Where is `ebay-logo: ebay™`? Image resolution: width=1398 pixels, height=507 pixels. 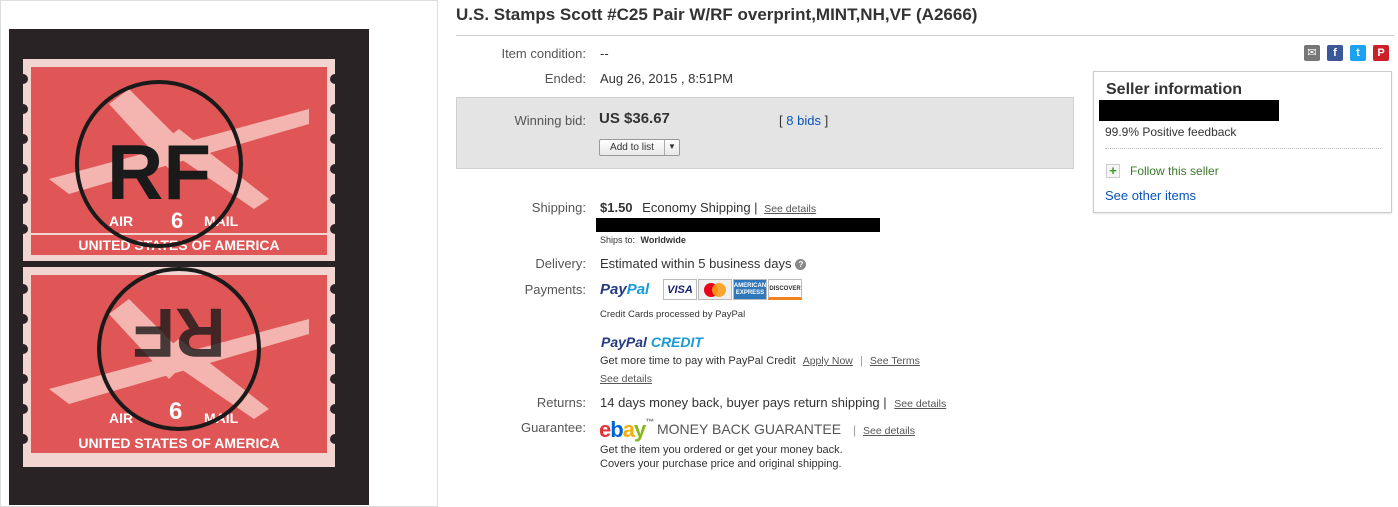 ebay-logo: ebay™ is located at coordinates (626, 429).